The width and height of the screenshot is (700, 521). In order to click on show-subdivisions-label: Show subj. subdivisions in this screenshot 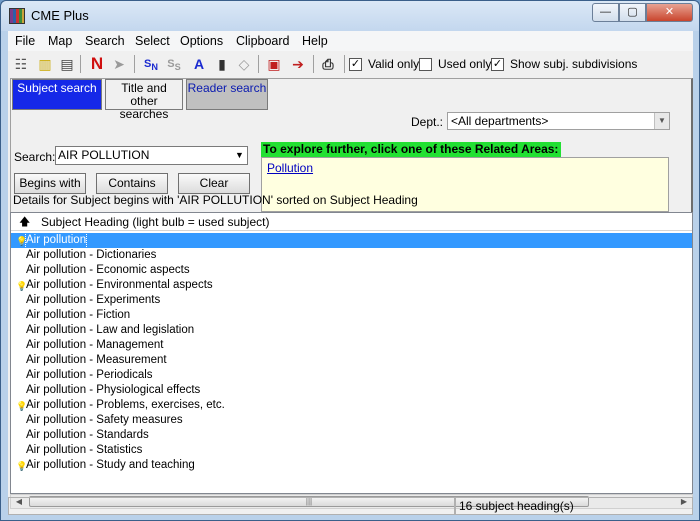, I will do `click(574, 64)`.